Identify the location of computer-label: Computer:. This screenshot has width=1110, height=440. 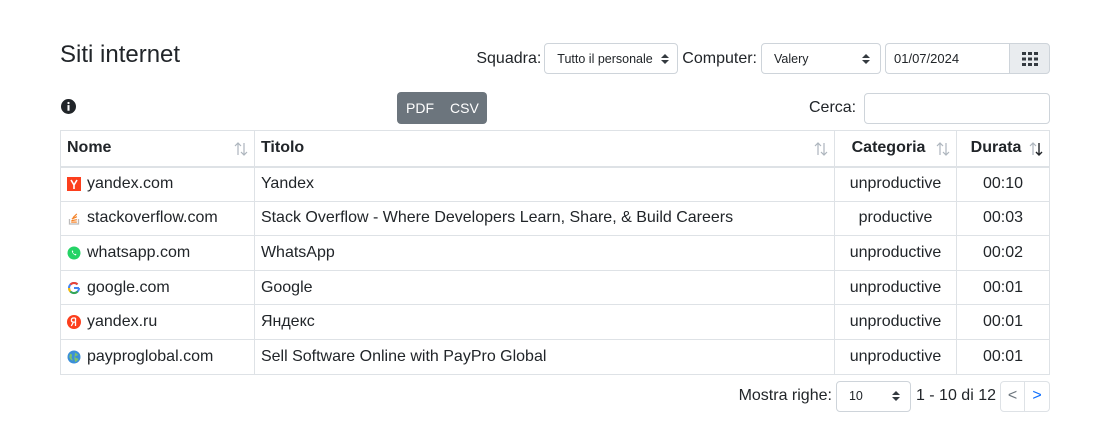
(719, 58).